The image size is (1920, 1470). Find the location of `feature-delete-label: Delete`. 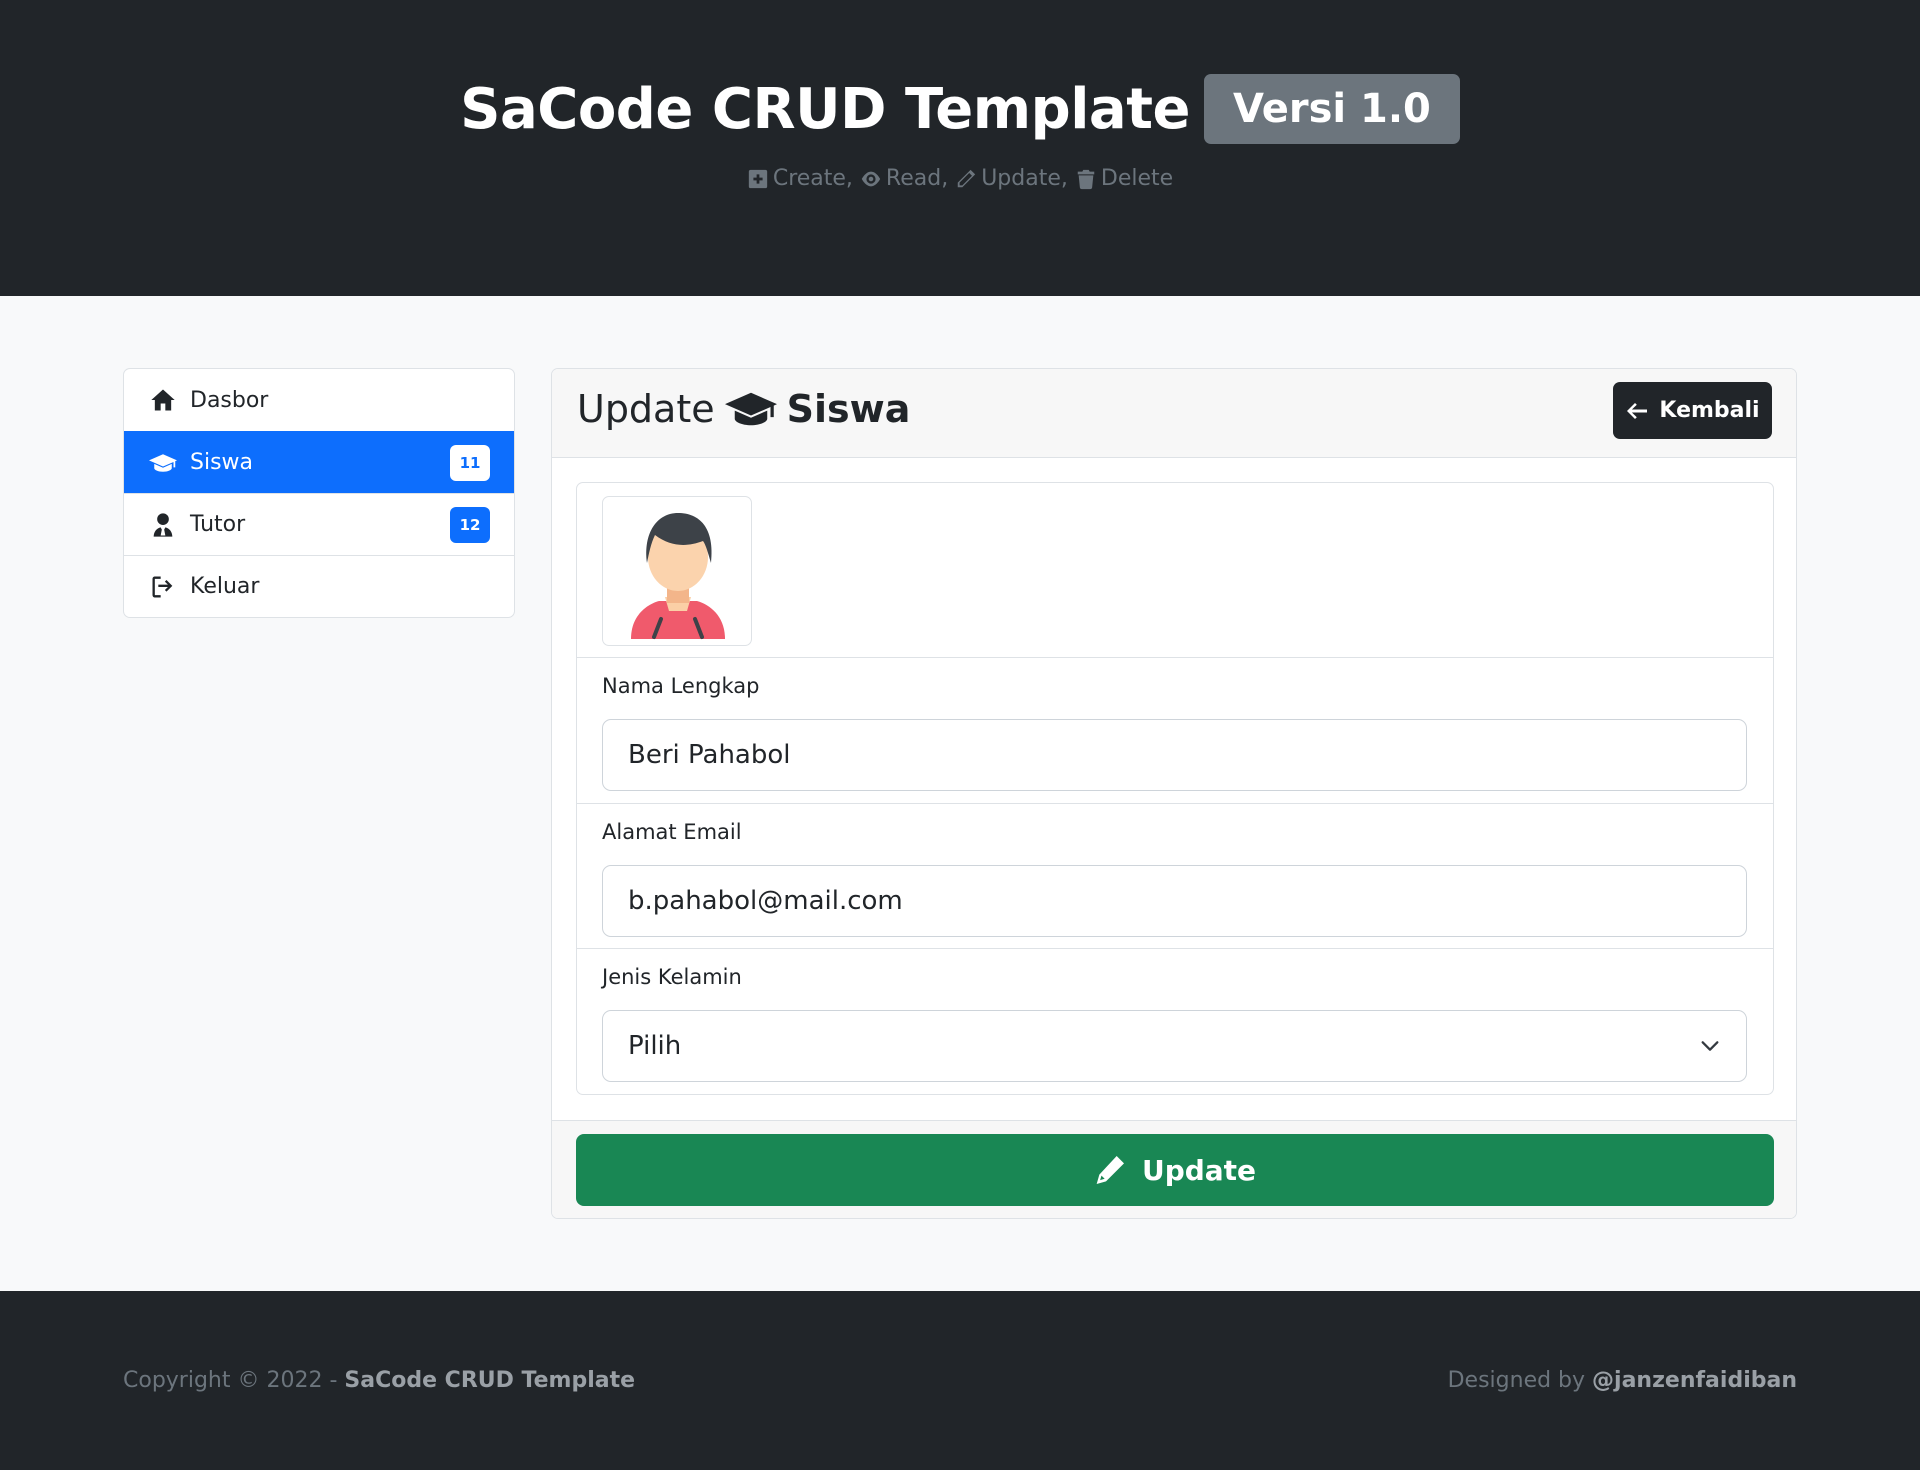

feature-delete-label: Delete is located at coordinates (1137, 178).